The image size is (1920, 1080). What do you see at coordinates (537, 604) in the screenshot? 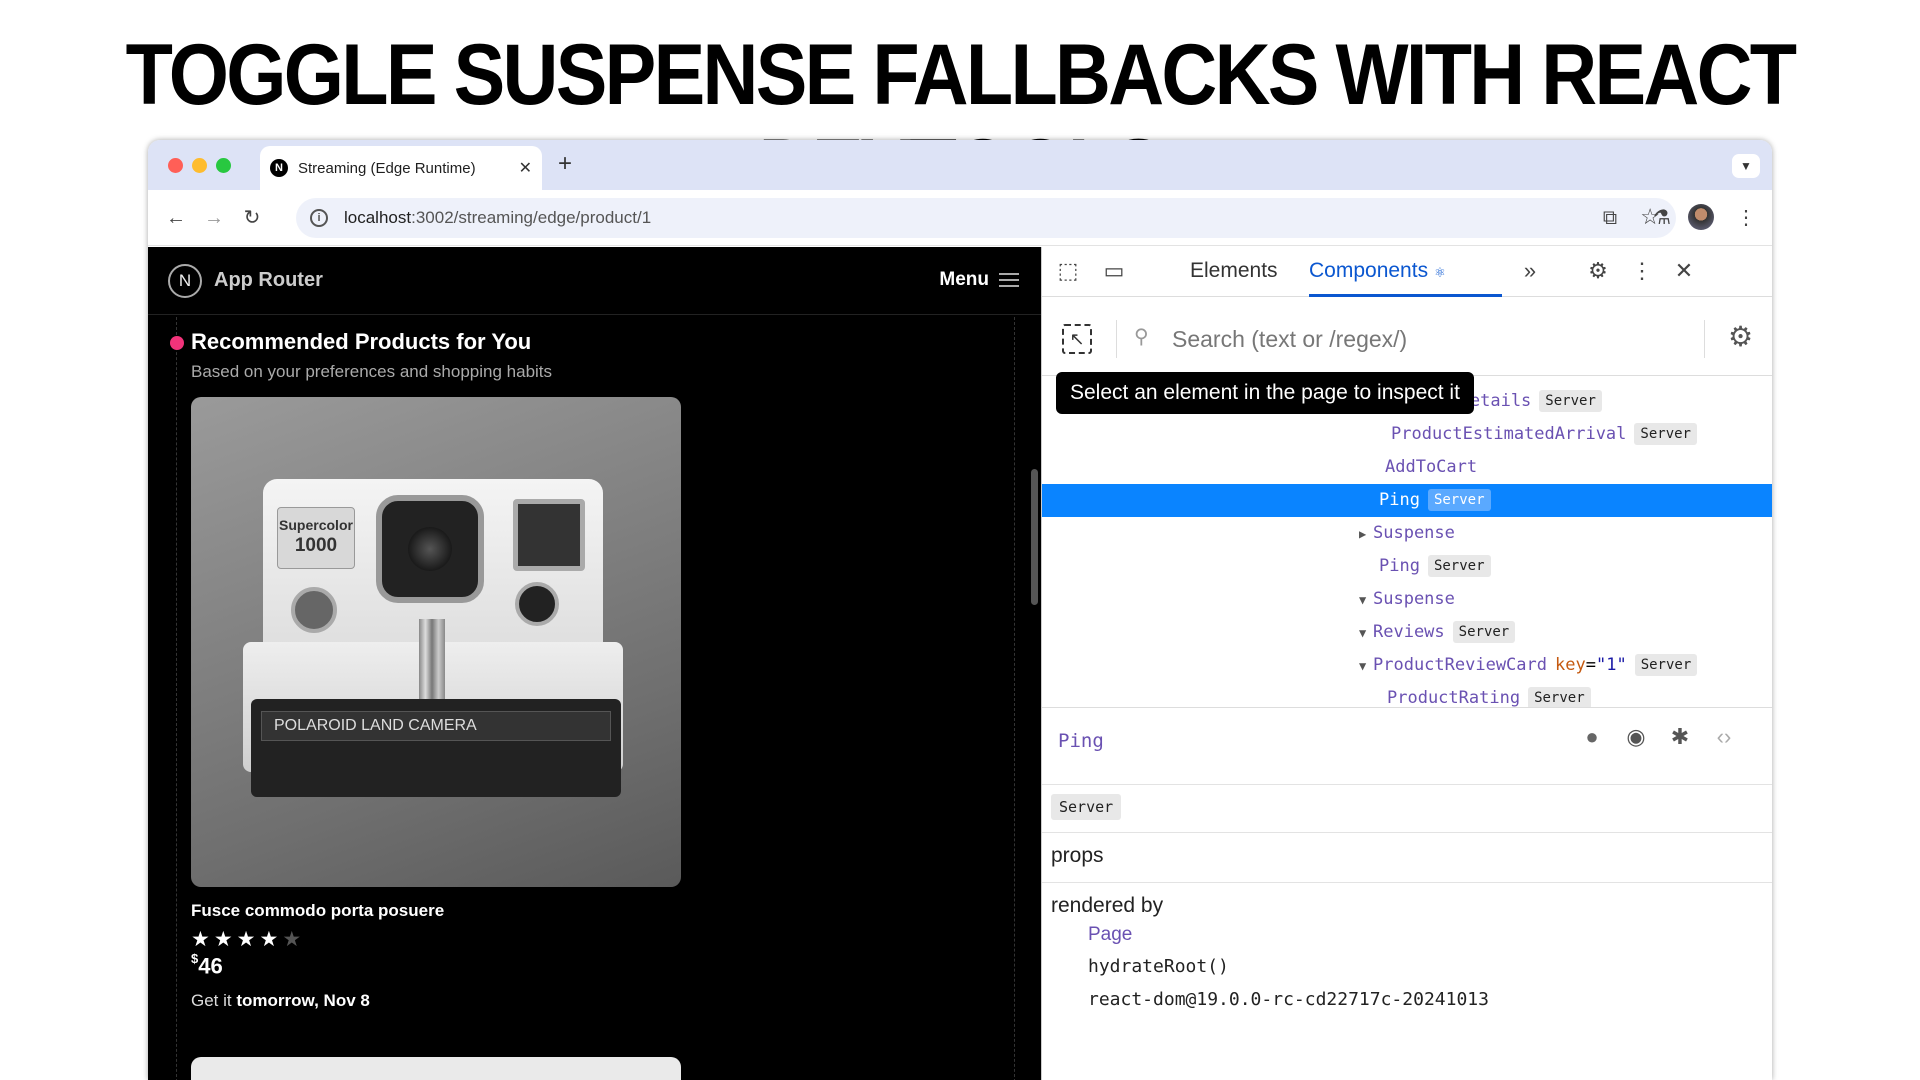
I see `camera-knob` at bounding box center [537, 604].